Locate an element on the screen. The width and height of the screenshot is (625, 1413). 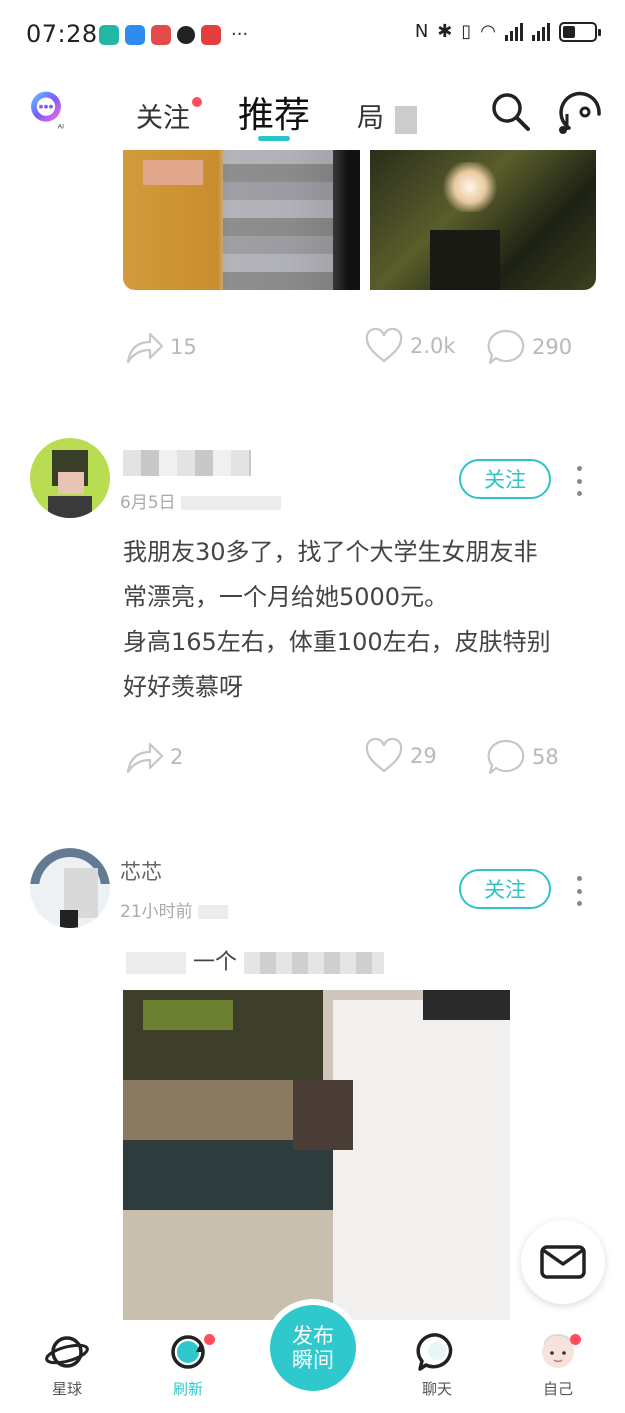
svg-text: AI is located at coordinates (61, 126).